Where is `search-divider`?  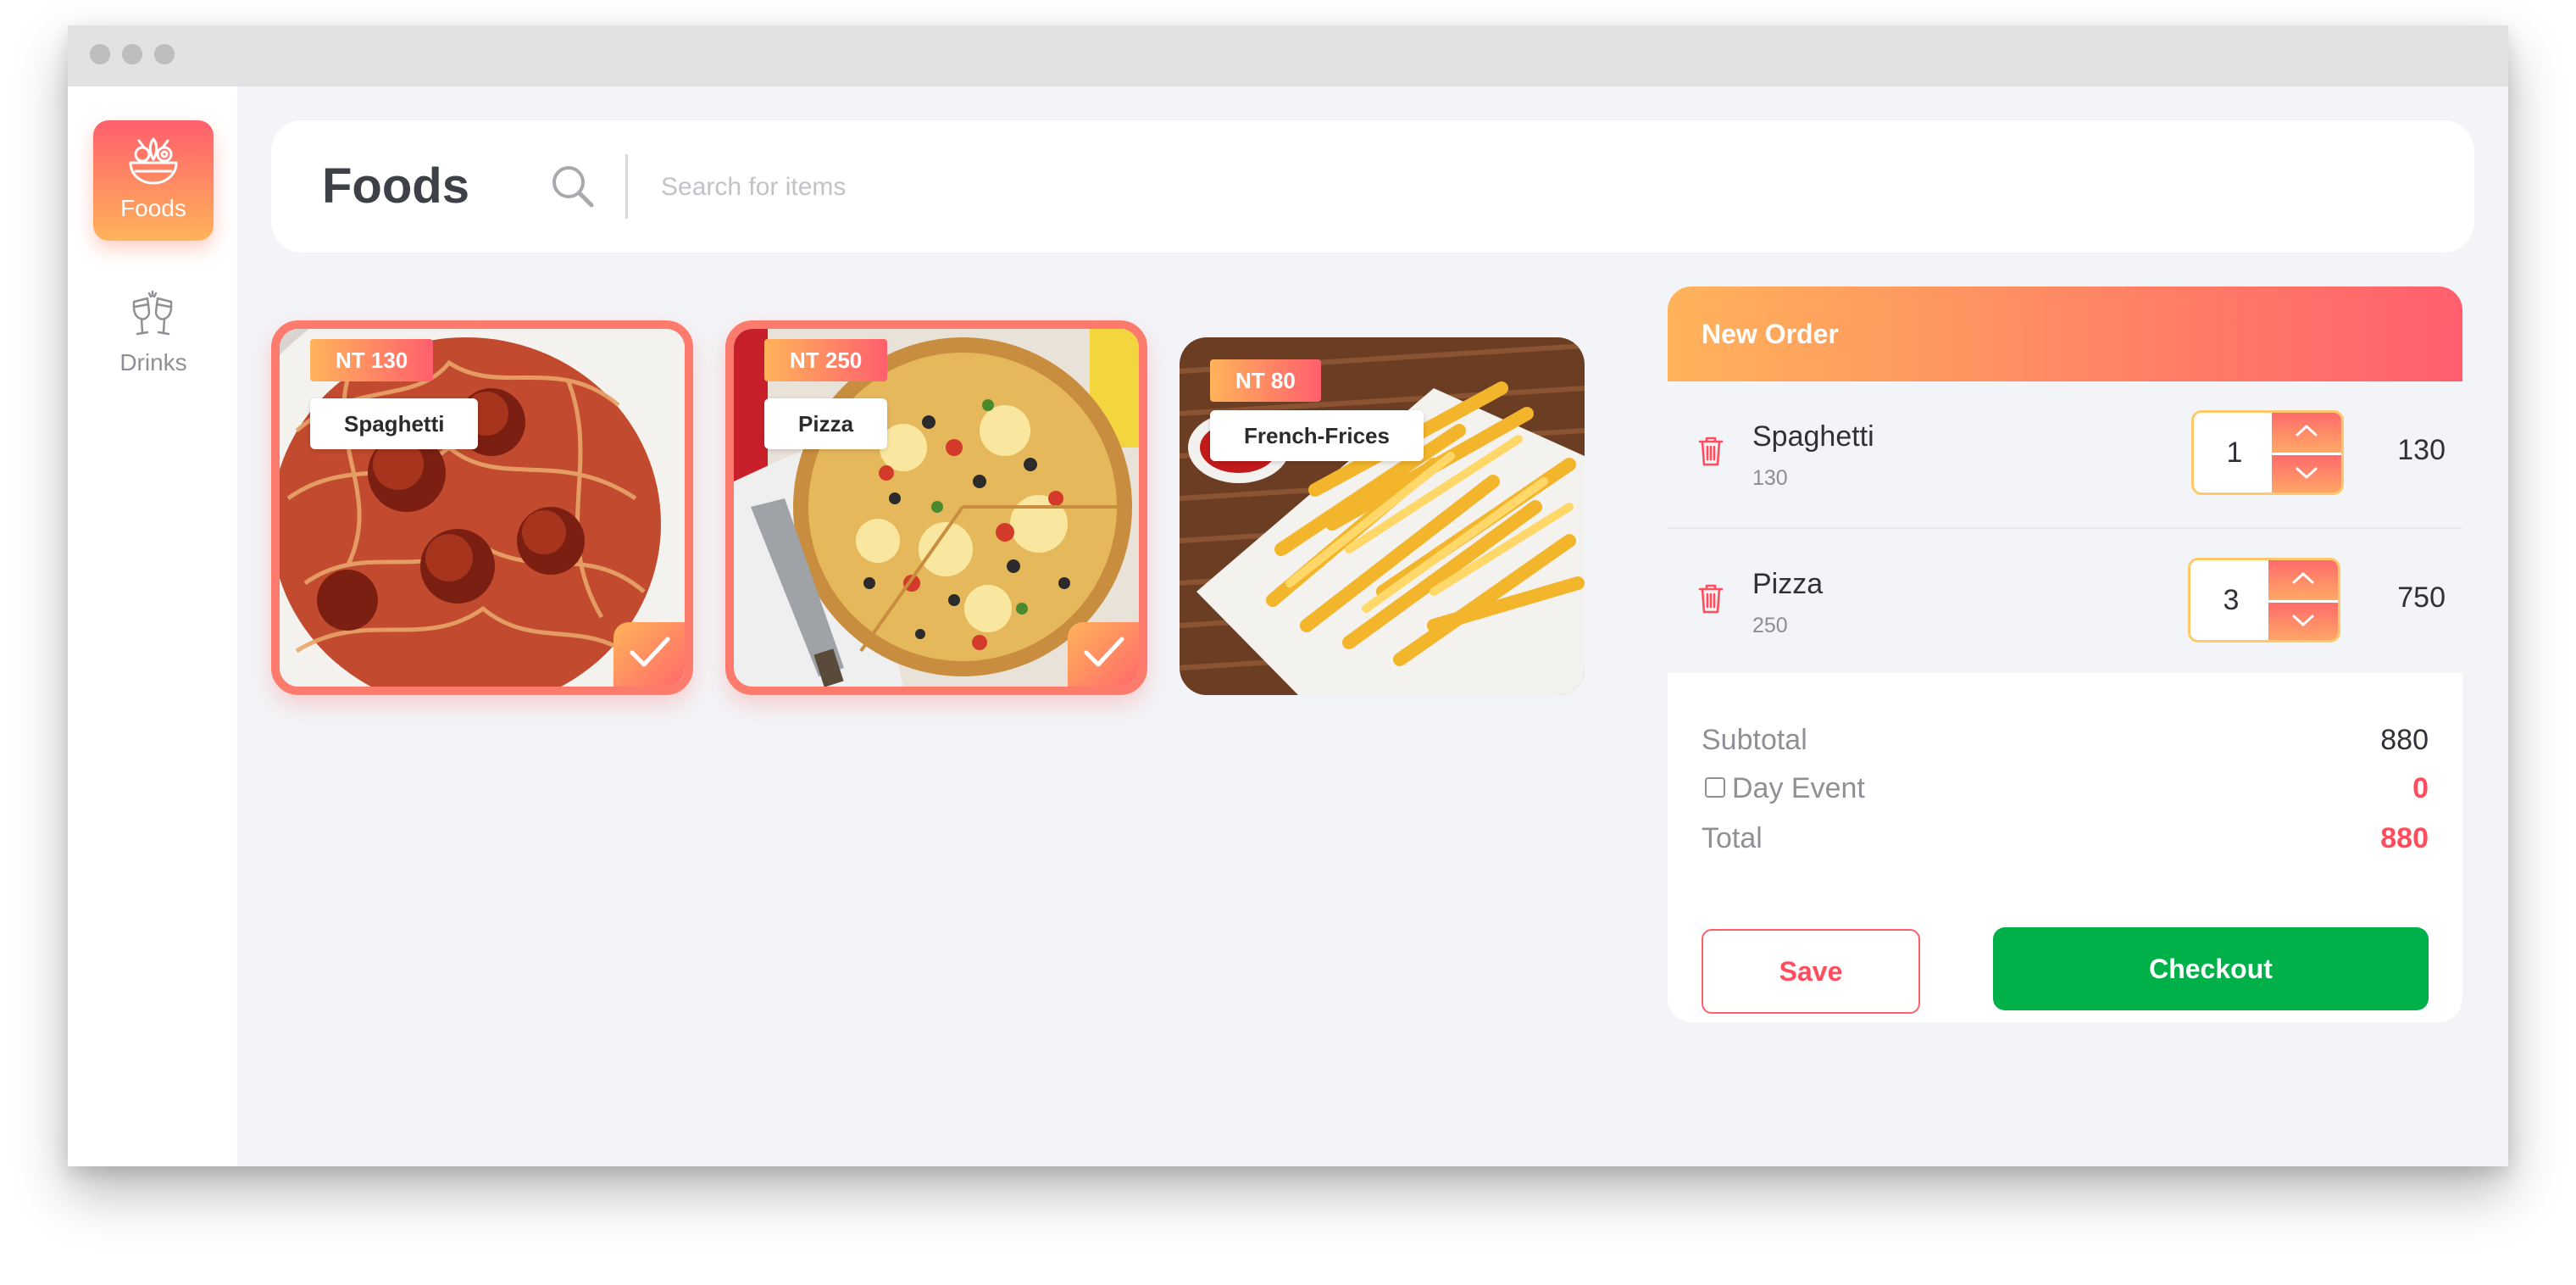 search-divider is located at coordinates (626, 187).